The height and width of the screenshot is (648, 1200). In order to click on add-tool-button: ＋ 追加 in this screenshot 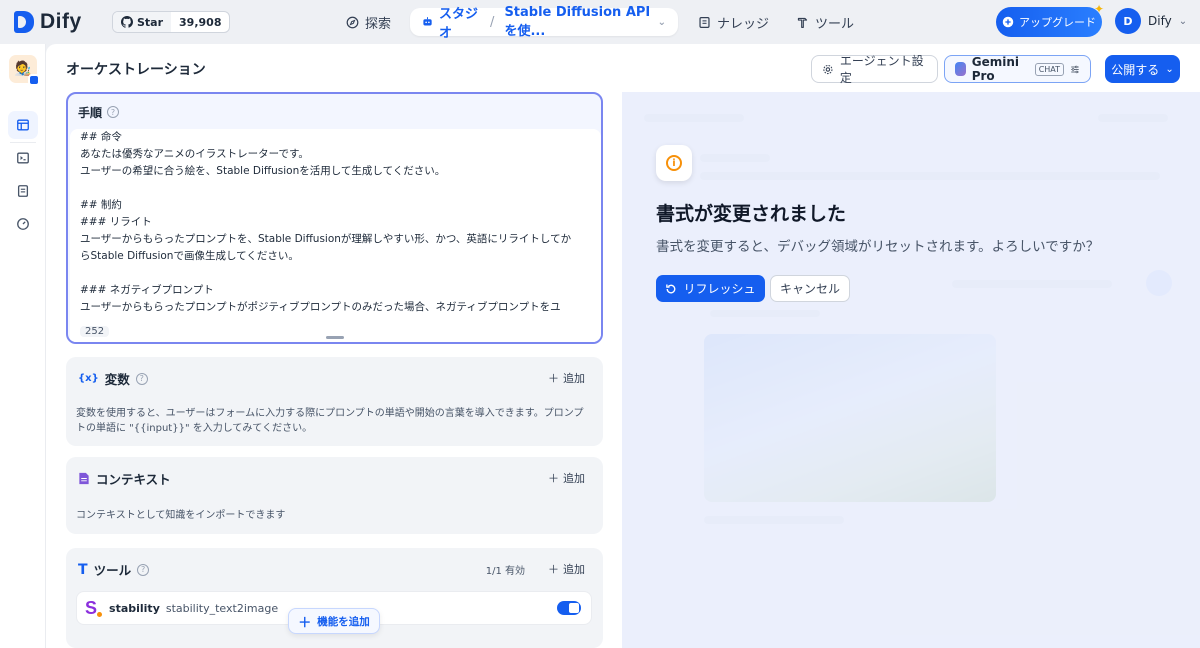, I will do `click(566, 569)`.